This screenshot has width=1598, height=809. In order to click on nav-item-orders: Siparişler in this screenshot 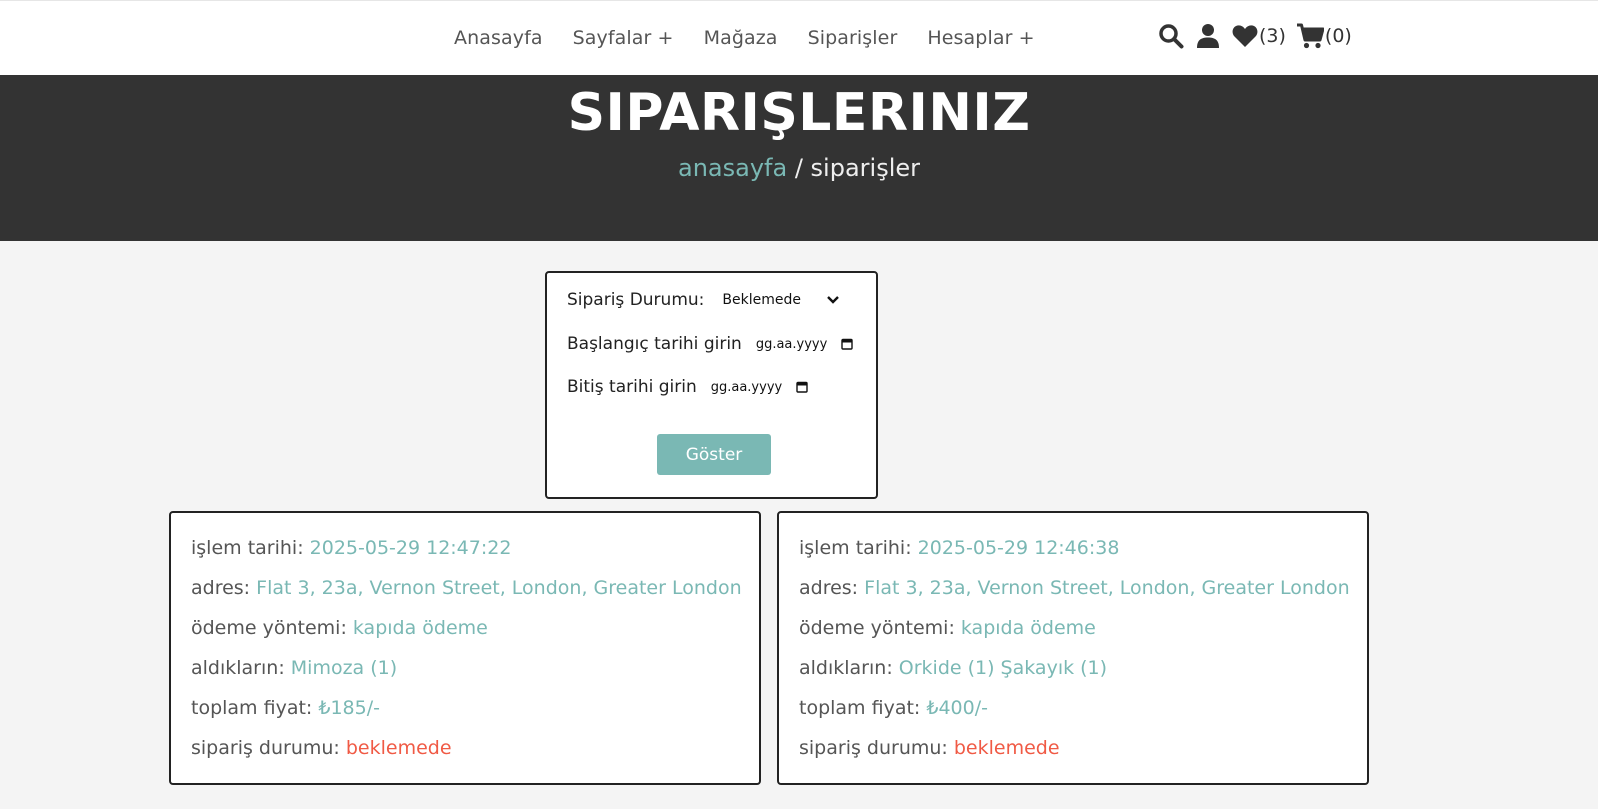, I will do `click(853, 38)`.